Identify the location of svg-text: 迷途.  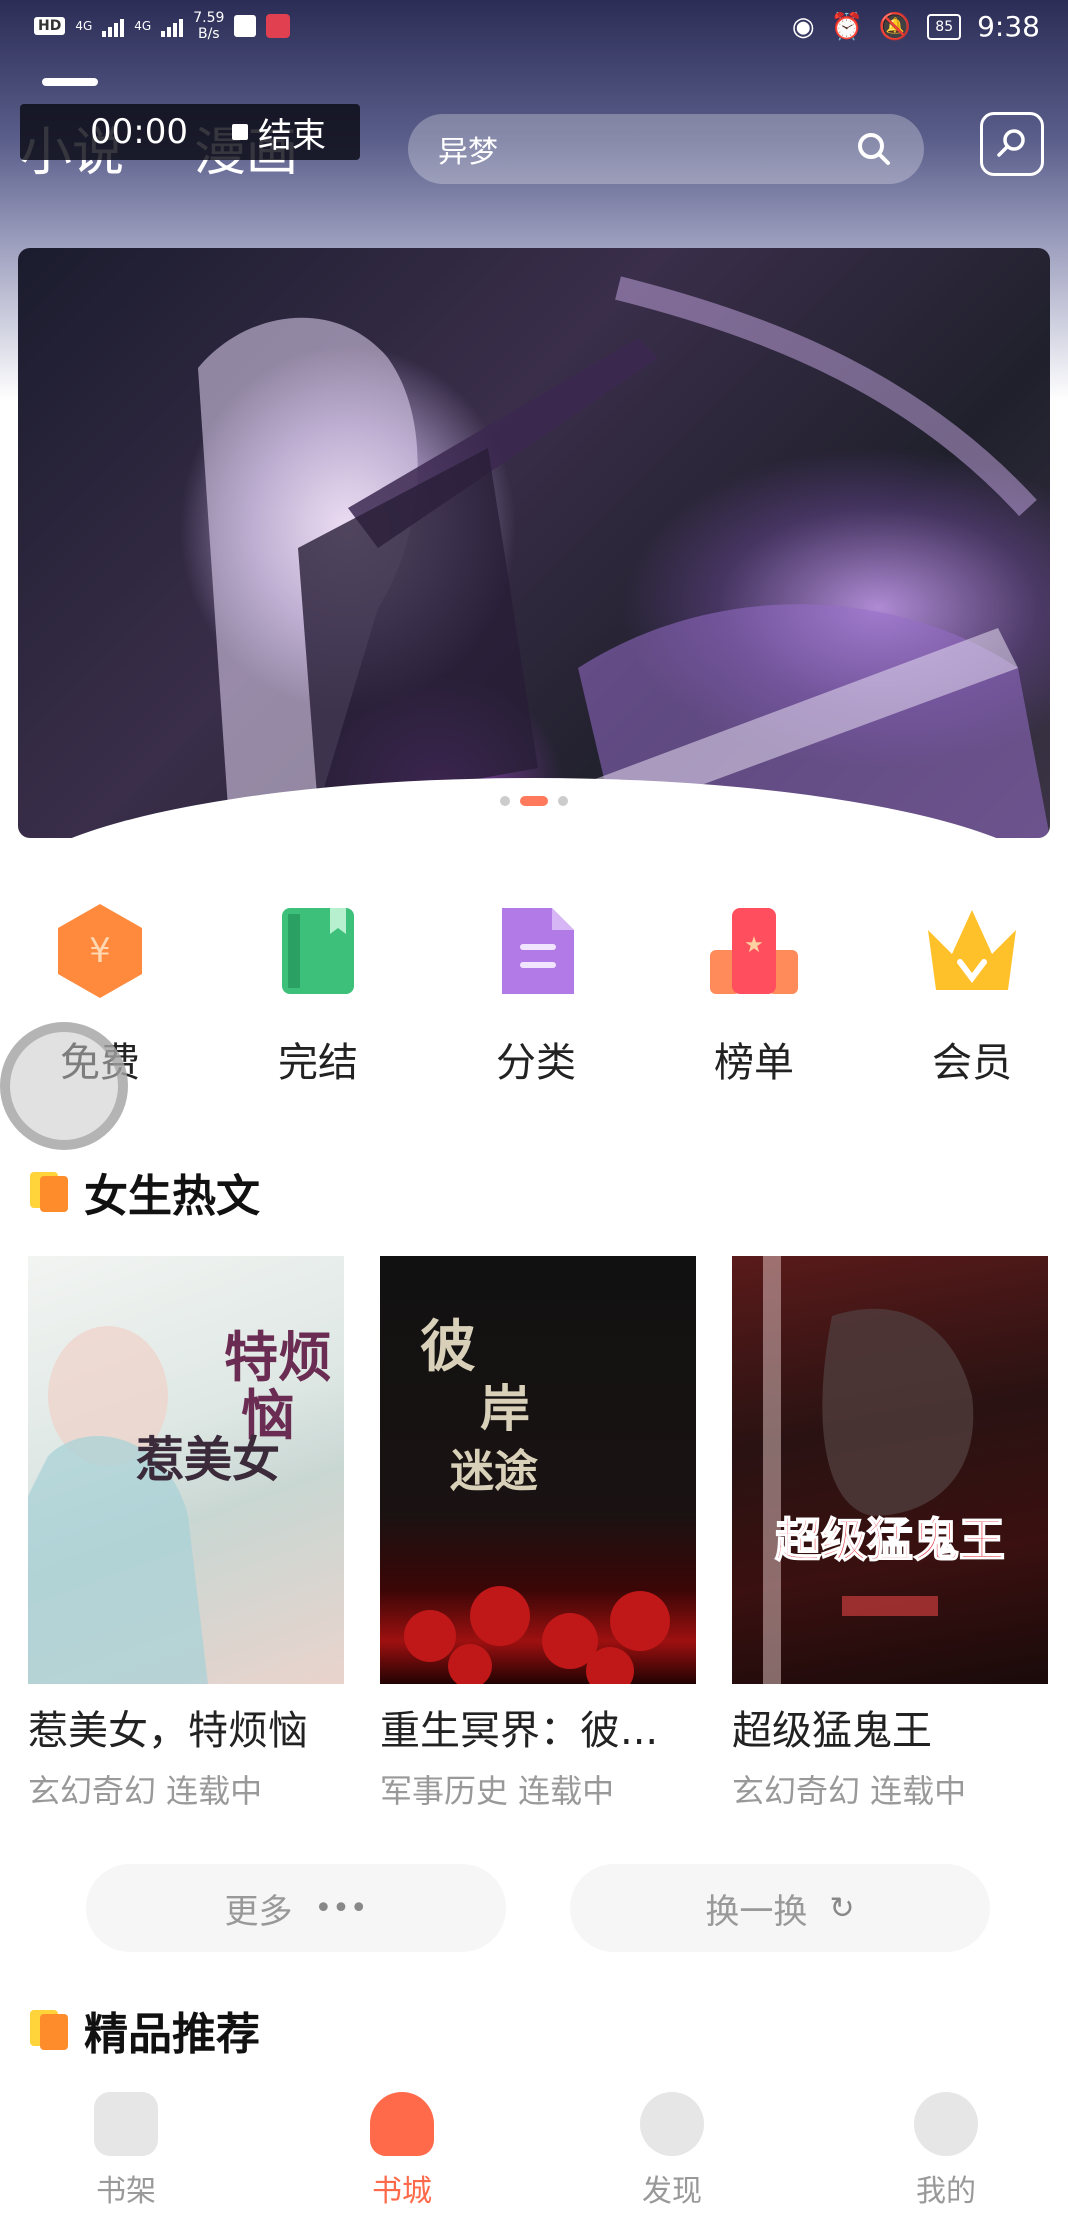
(494, 1471).